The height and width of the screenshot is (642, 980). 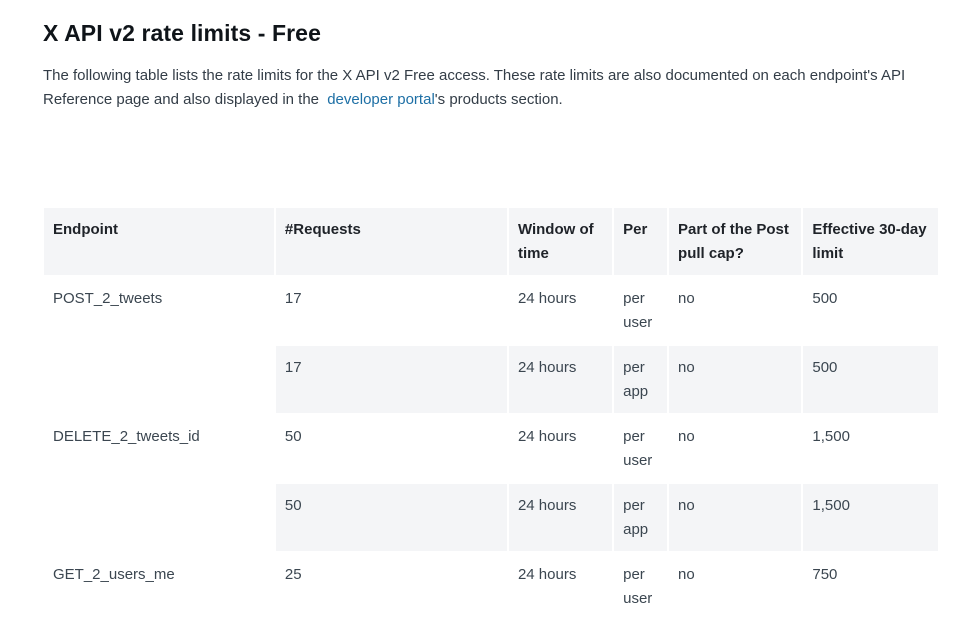 I want to click on header-effective-limit: Effective 30-day limit, so click(x=870, y=241).